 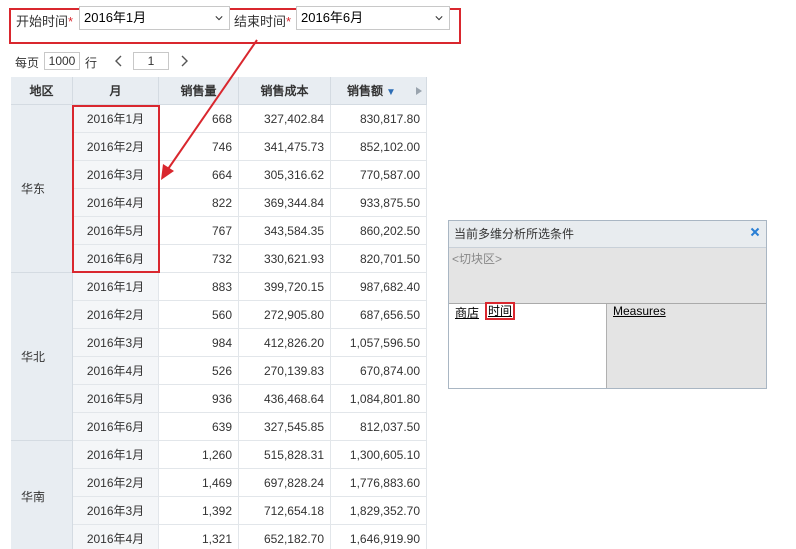 What do you see at coordinates (119, 61) in the screenshot?
I see `prev-page-icon` at bounding box center [119, 61].